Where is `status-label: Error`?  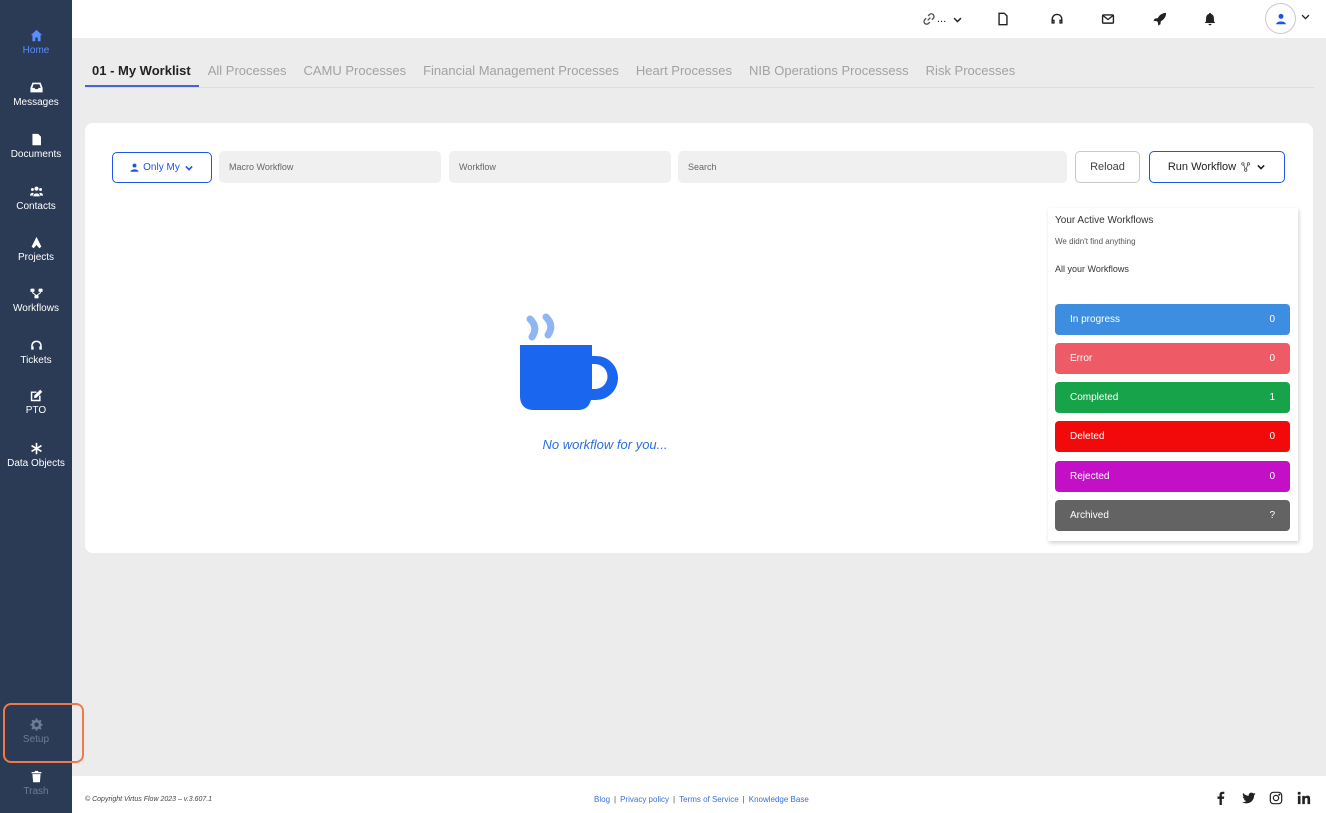
status-label: Error is located at coordinates (1081, 358).